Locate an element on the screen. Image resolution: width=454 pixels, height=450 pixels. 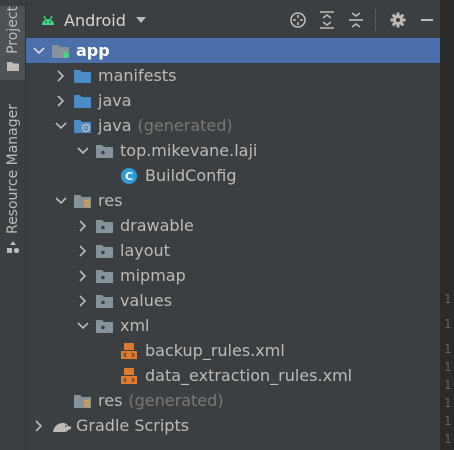
tree-item-java-generated: java (generated) is located at coordinates (233, 125).